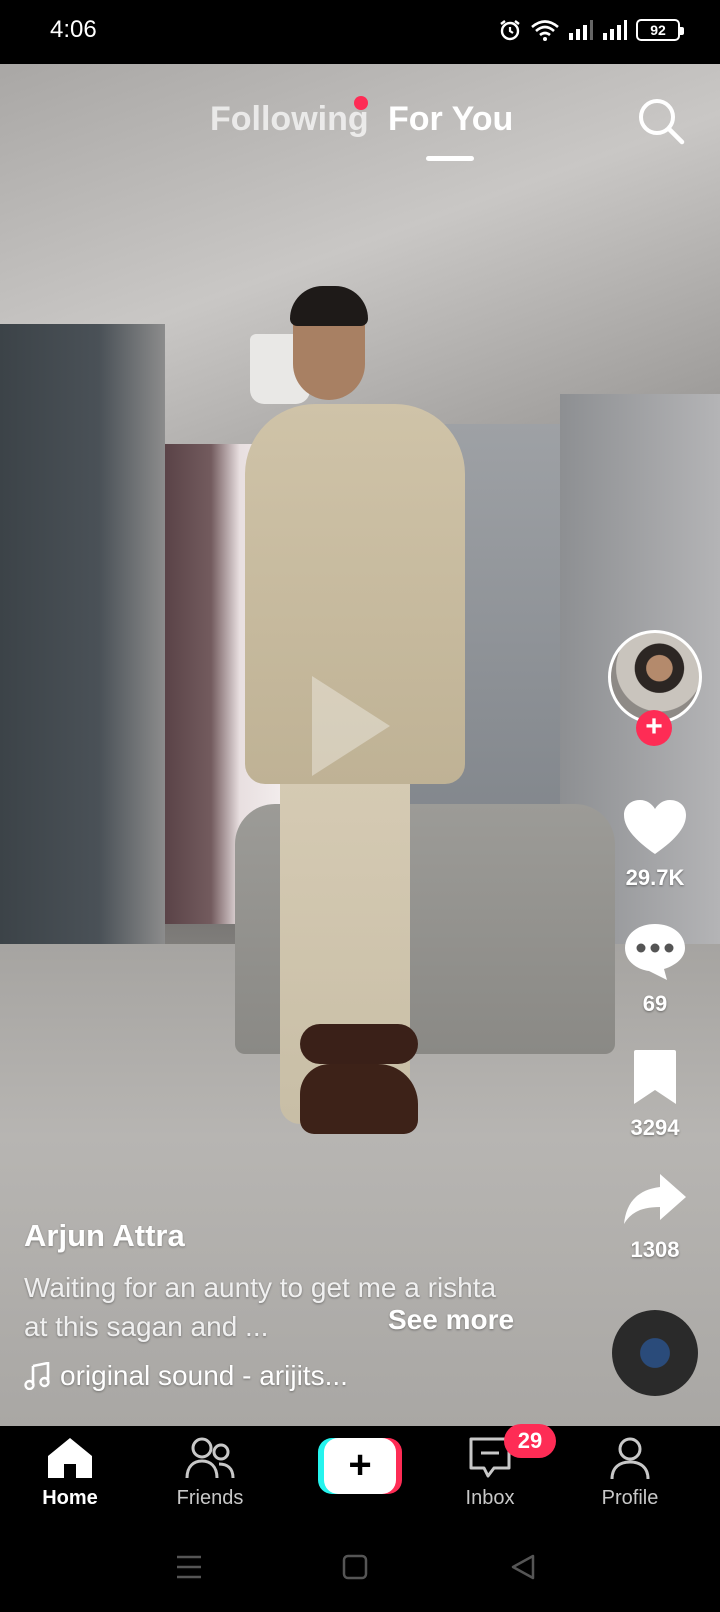 This screenshot has height=1612, width=720. What do you see at coordinates (70, 1458) in the screenshot?
I see `home-icon` at bounding box center [70, 1458].